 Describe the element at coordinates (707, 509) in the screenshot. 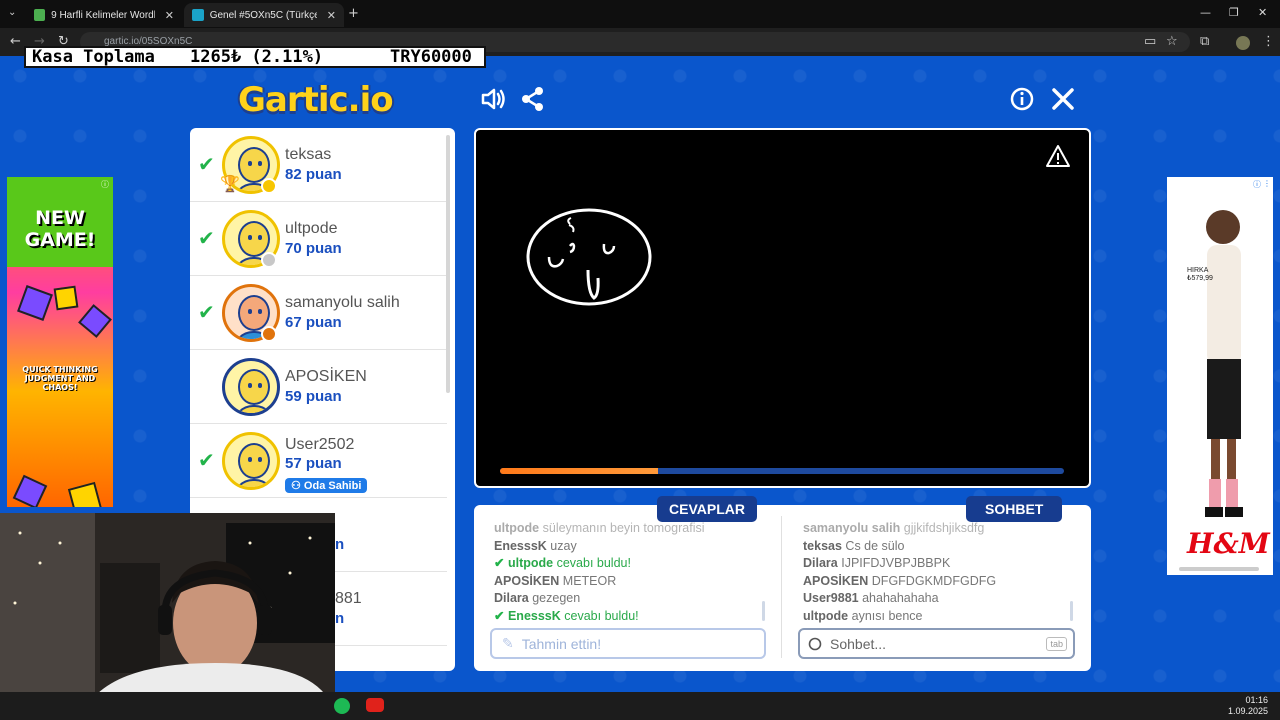

I see `tab-answers: CEVAPLAR` at that location.